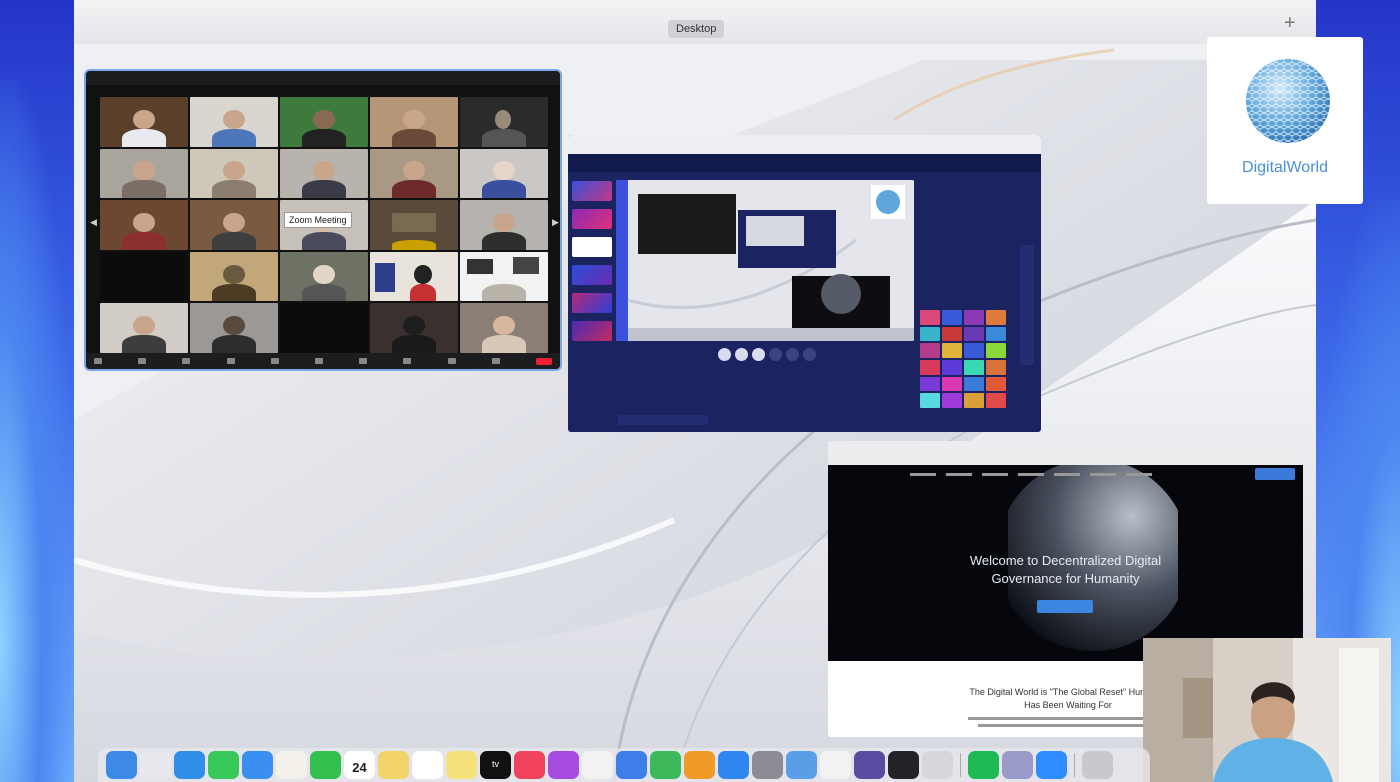 The width and height of the screenshot is (1400, 782). Describe the element at coordinates (323, 78) in the screenshot. I see `zoom-title-bar` at that location.